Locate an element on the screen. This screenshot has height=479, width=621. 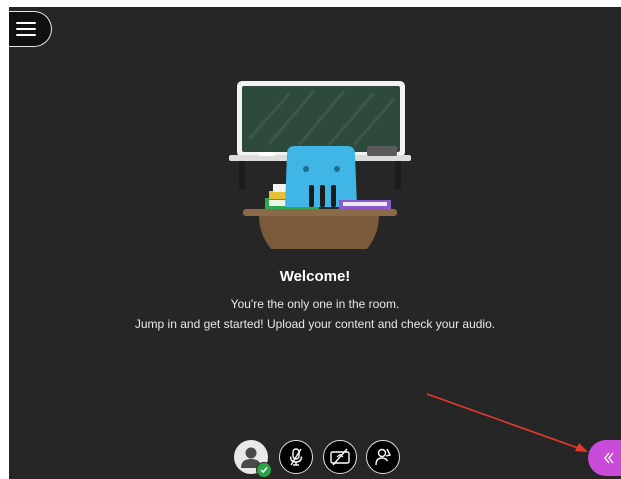
welcome-message-line-1: You're the only one in the room. is located at coordinates (315, 304).